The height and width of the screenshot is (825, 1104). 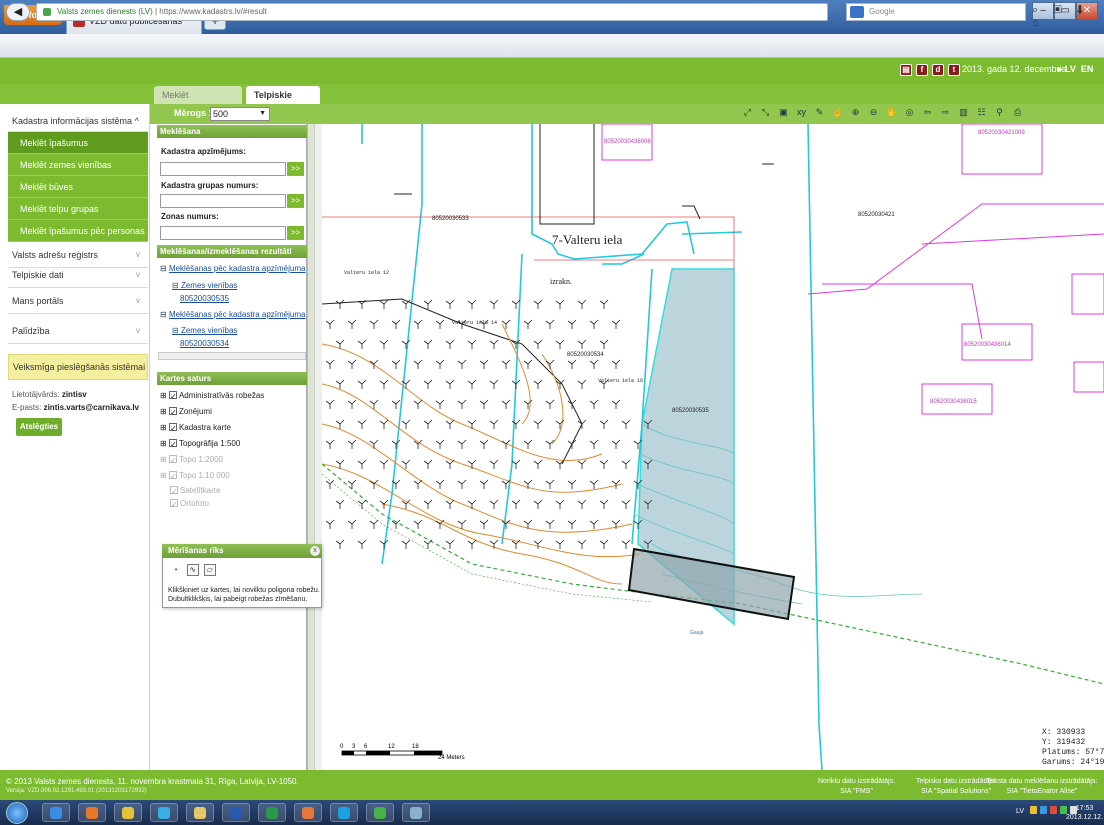 What do you see at coordinates (938, 70) in the screenshot?
I see `draugiem-icon: d` at bounding box center [938, 70].